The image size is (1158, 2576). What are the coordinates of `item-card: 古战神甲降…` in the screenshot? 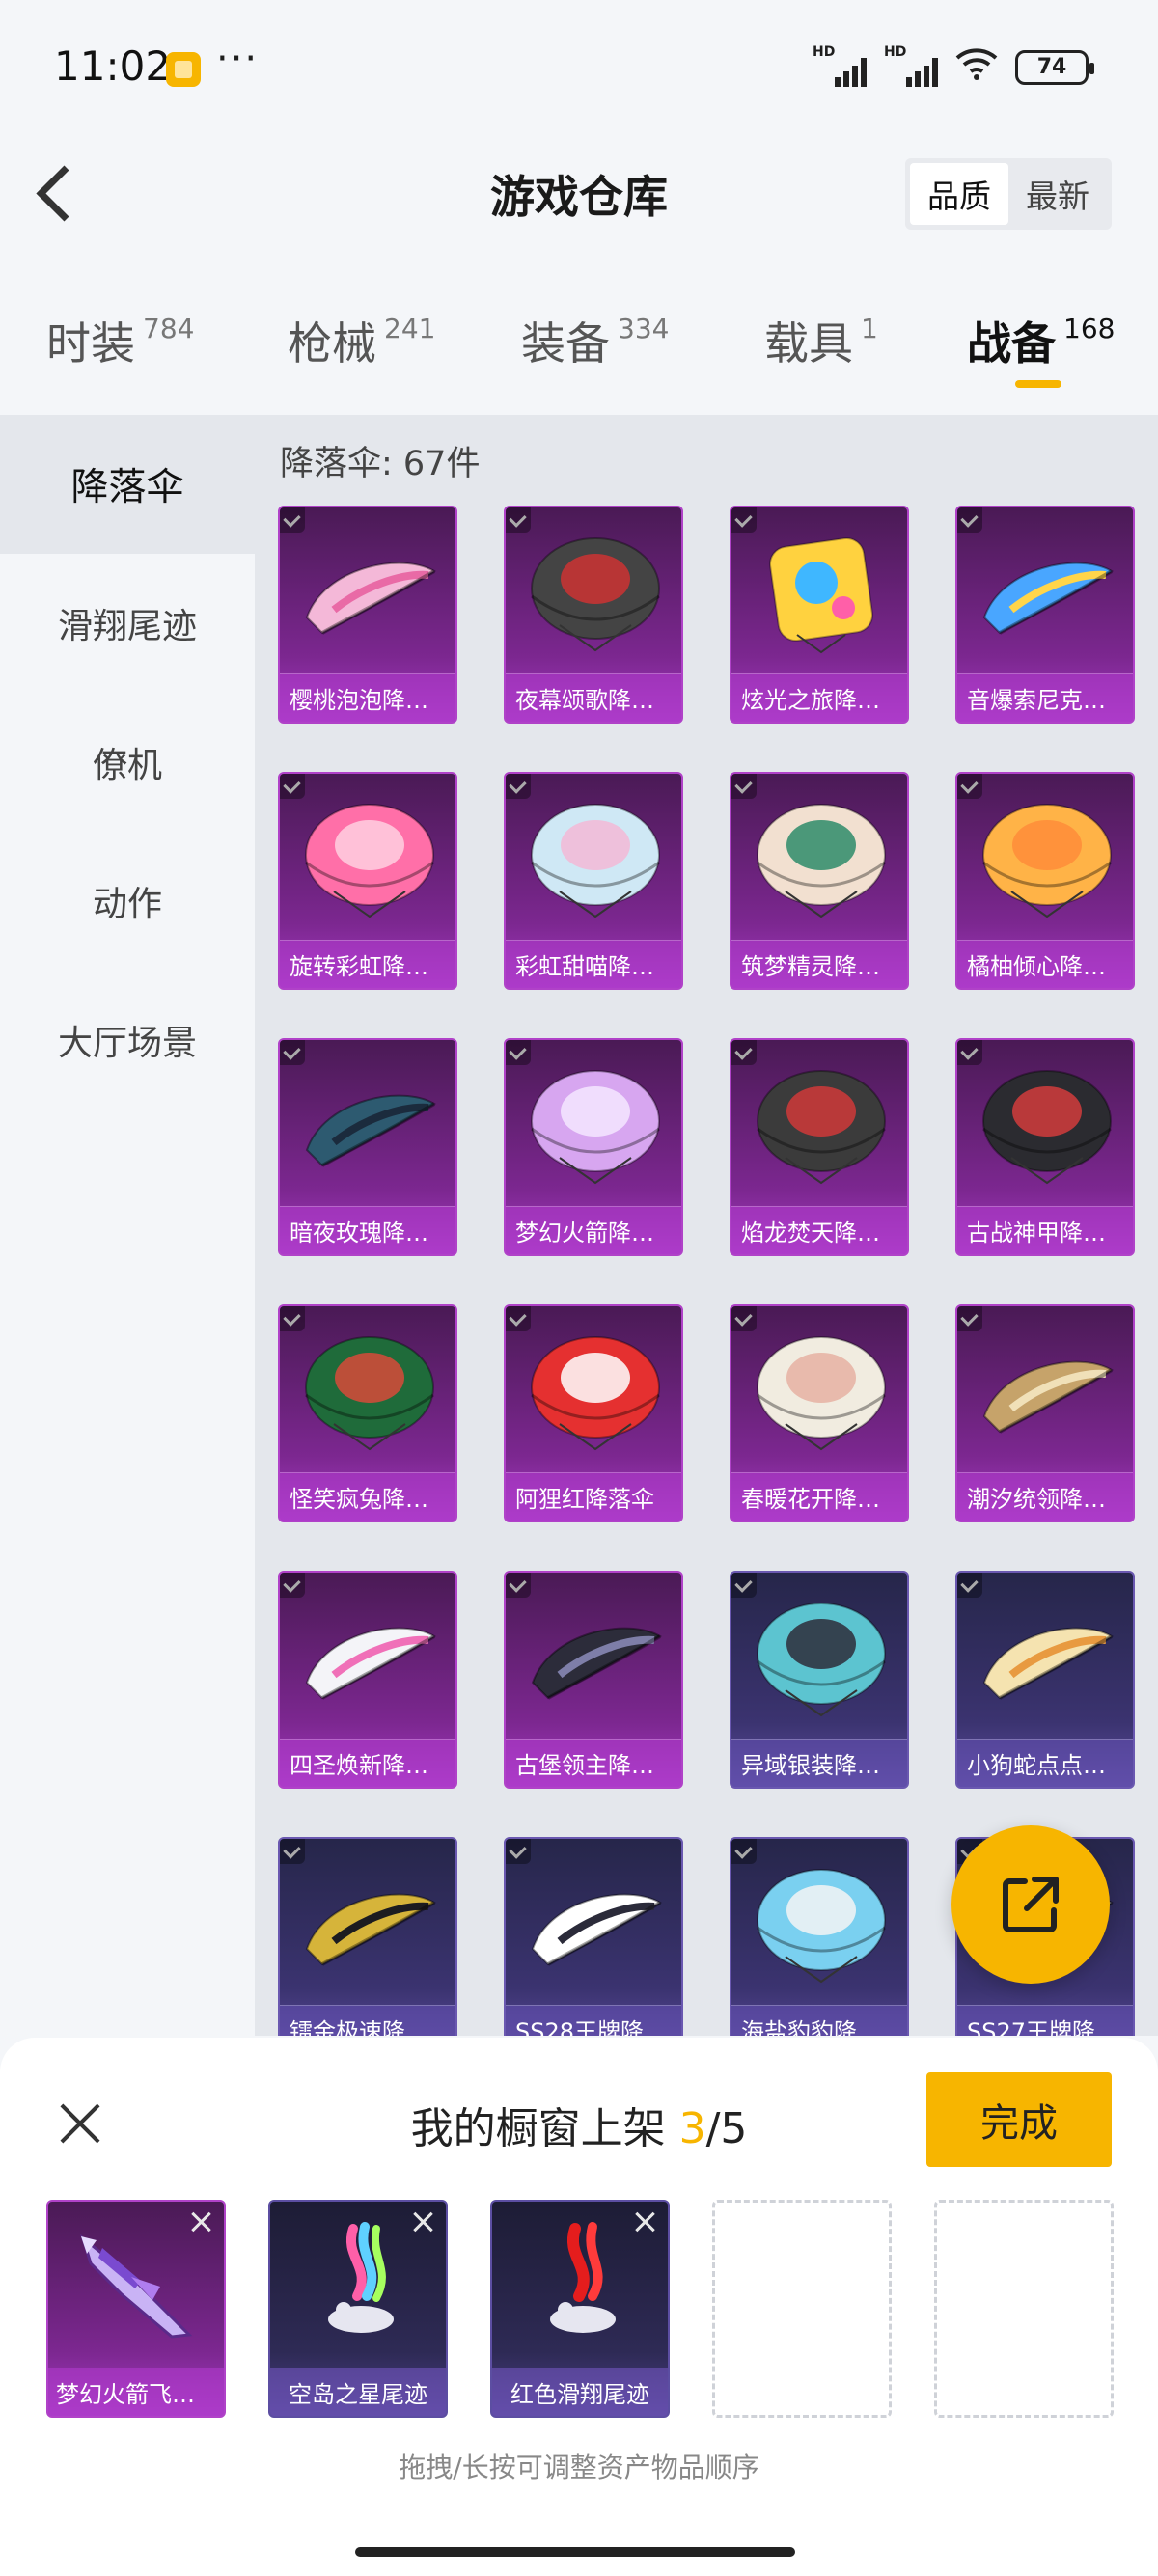 It's located at (1045, 1147).